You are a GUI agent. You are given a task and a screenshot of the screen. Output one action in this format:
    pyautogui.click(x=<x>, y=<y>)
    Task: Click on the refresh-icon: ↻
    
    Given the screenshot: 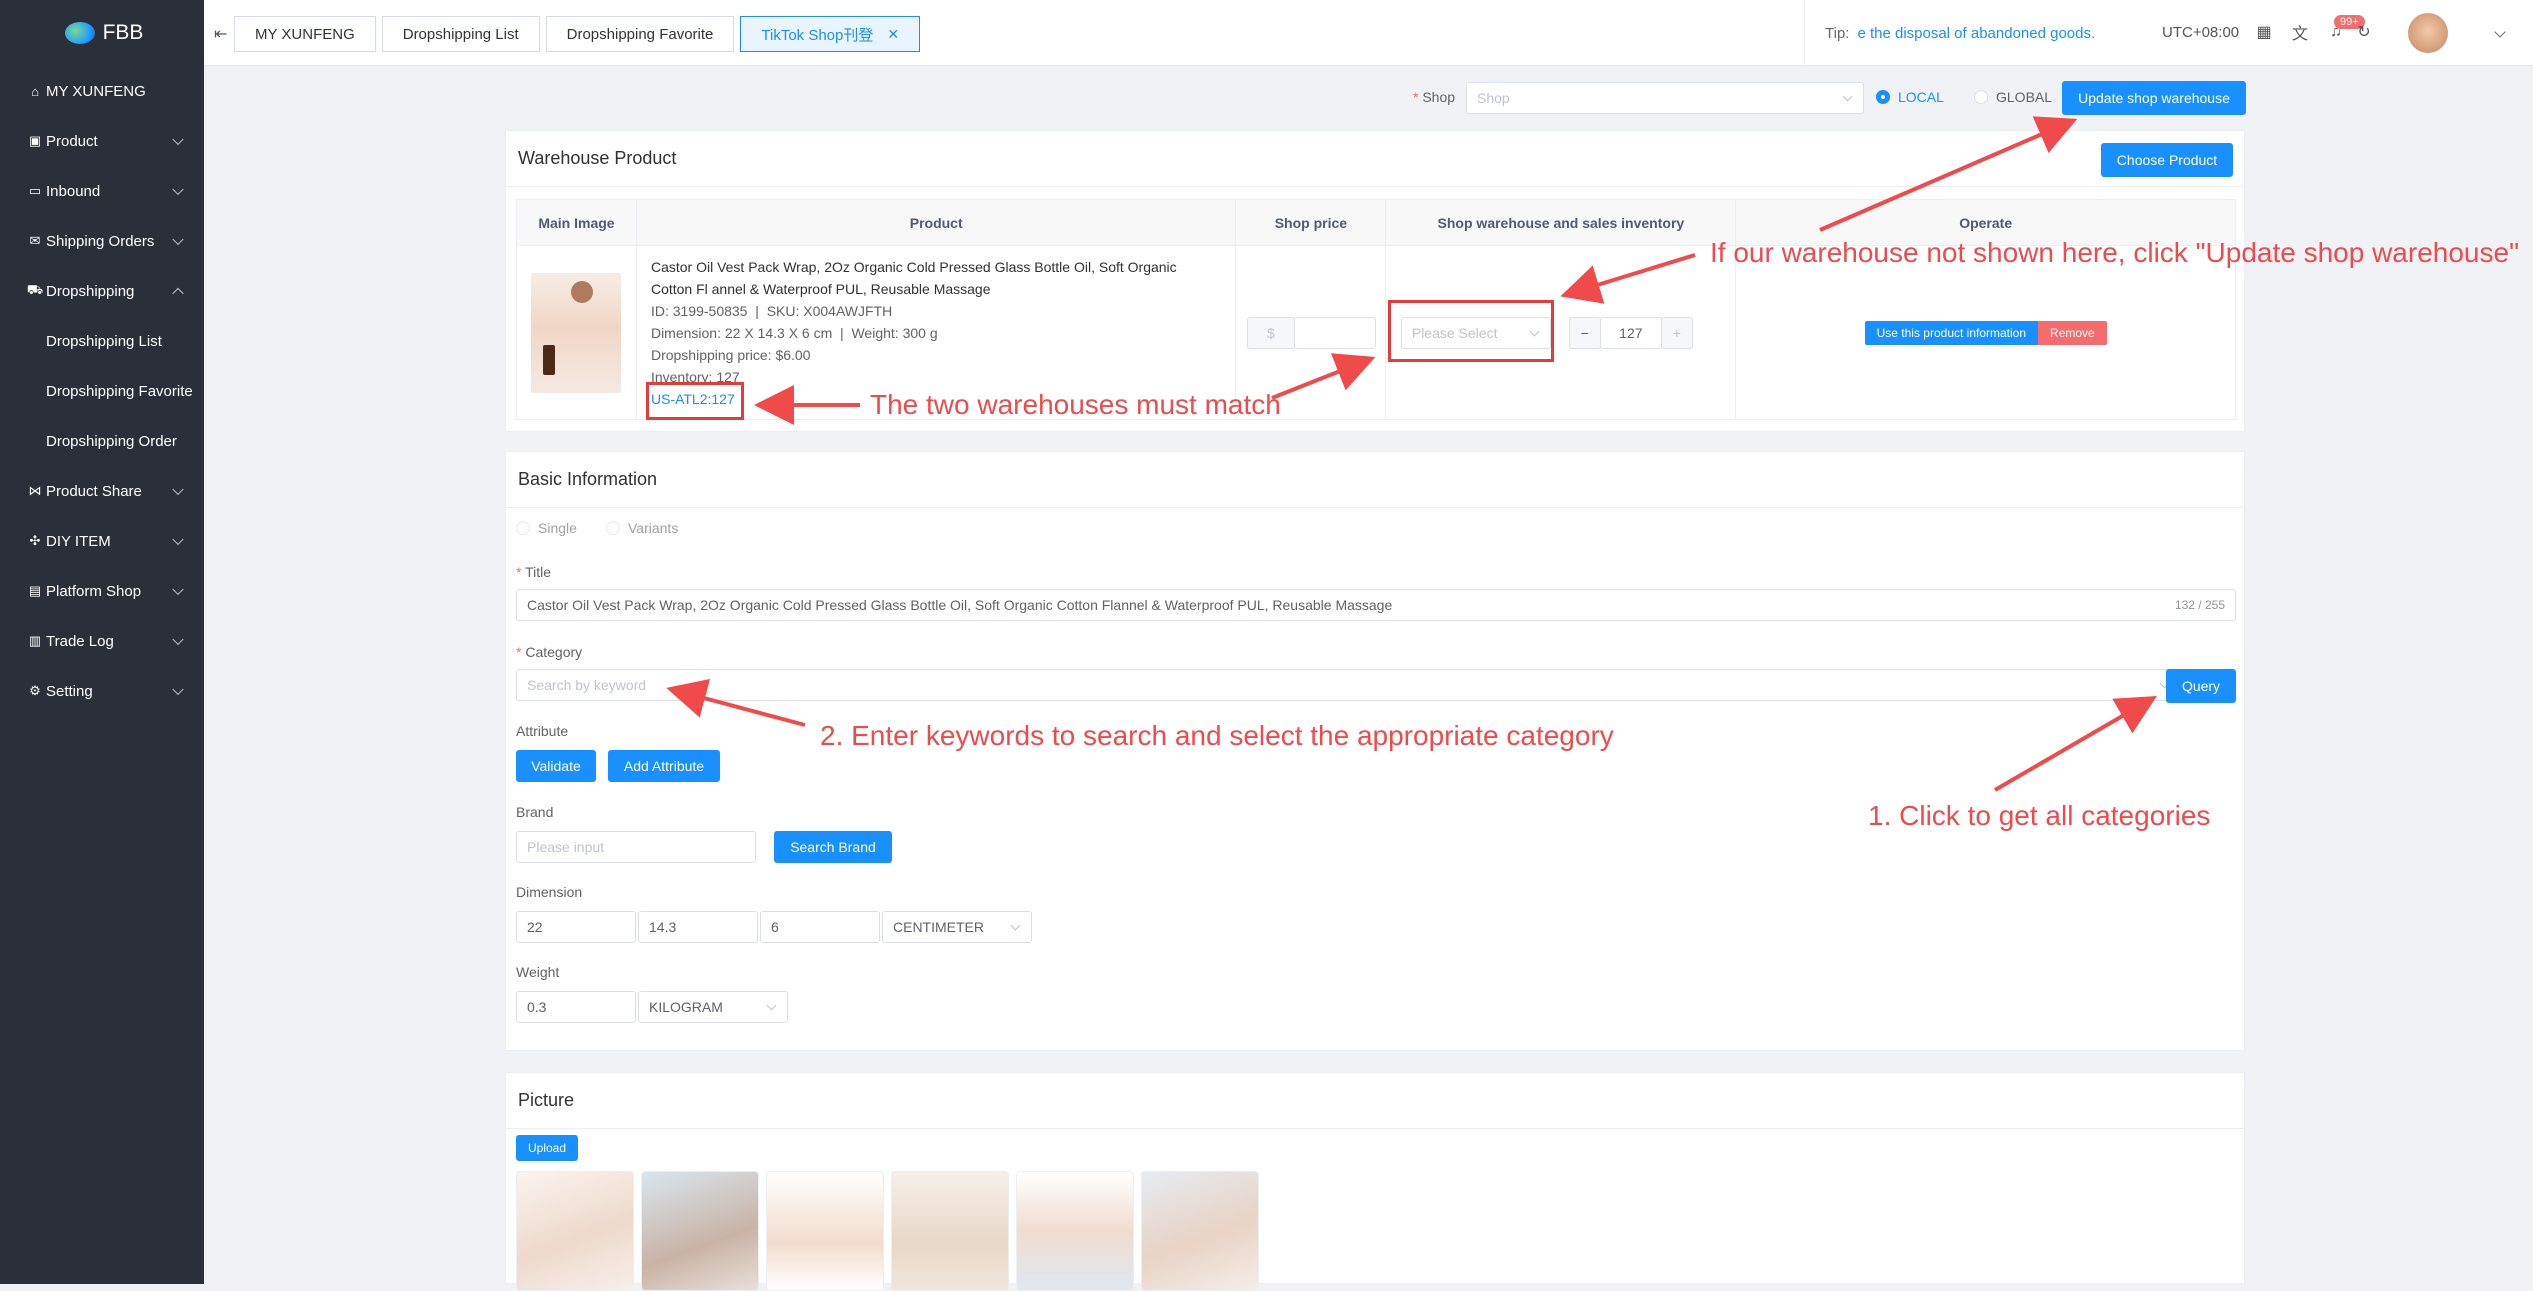 What is the action you would take?
    pyautogui.click(x=2364, y=32)
    